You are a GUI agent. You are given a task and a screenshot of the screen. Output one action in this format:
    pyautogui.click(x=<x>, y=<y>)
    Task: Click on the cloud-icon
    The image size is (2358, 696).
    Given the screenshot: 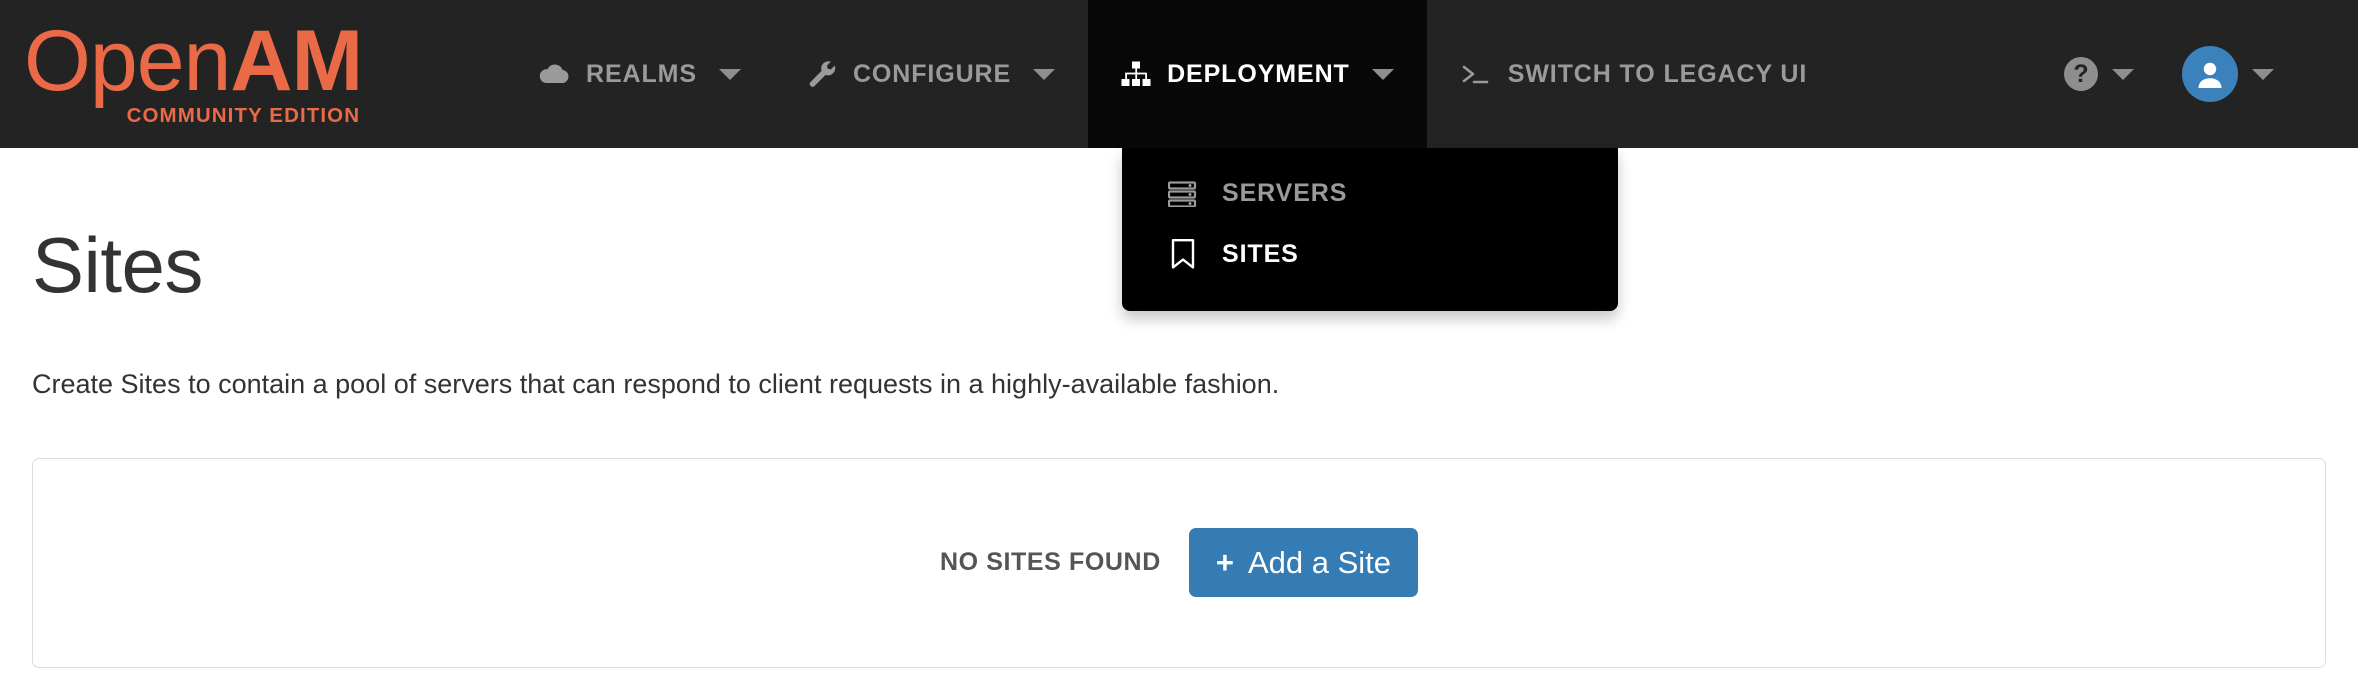 What is the action you would take?
    pyautogui.click(x=554, y=74)
    